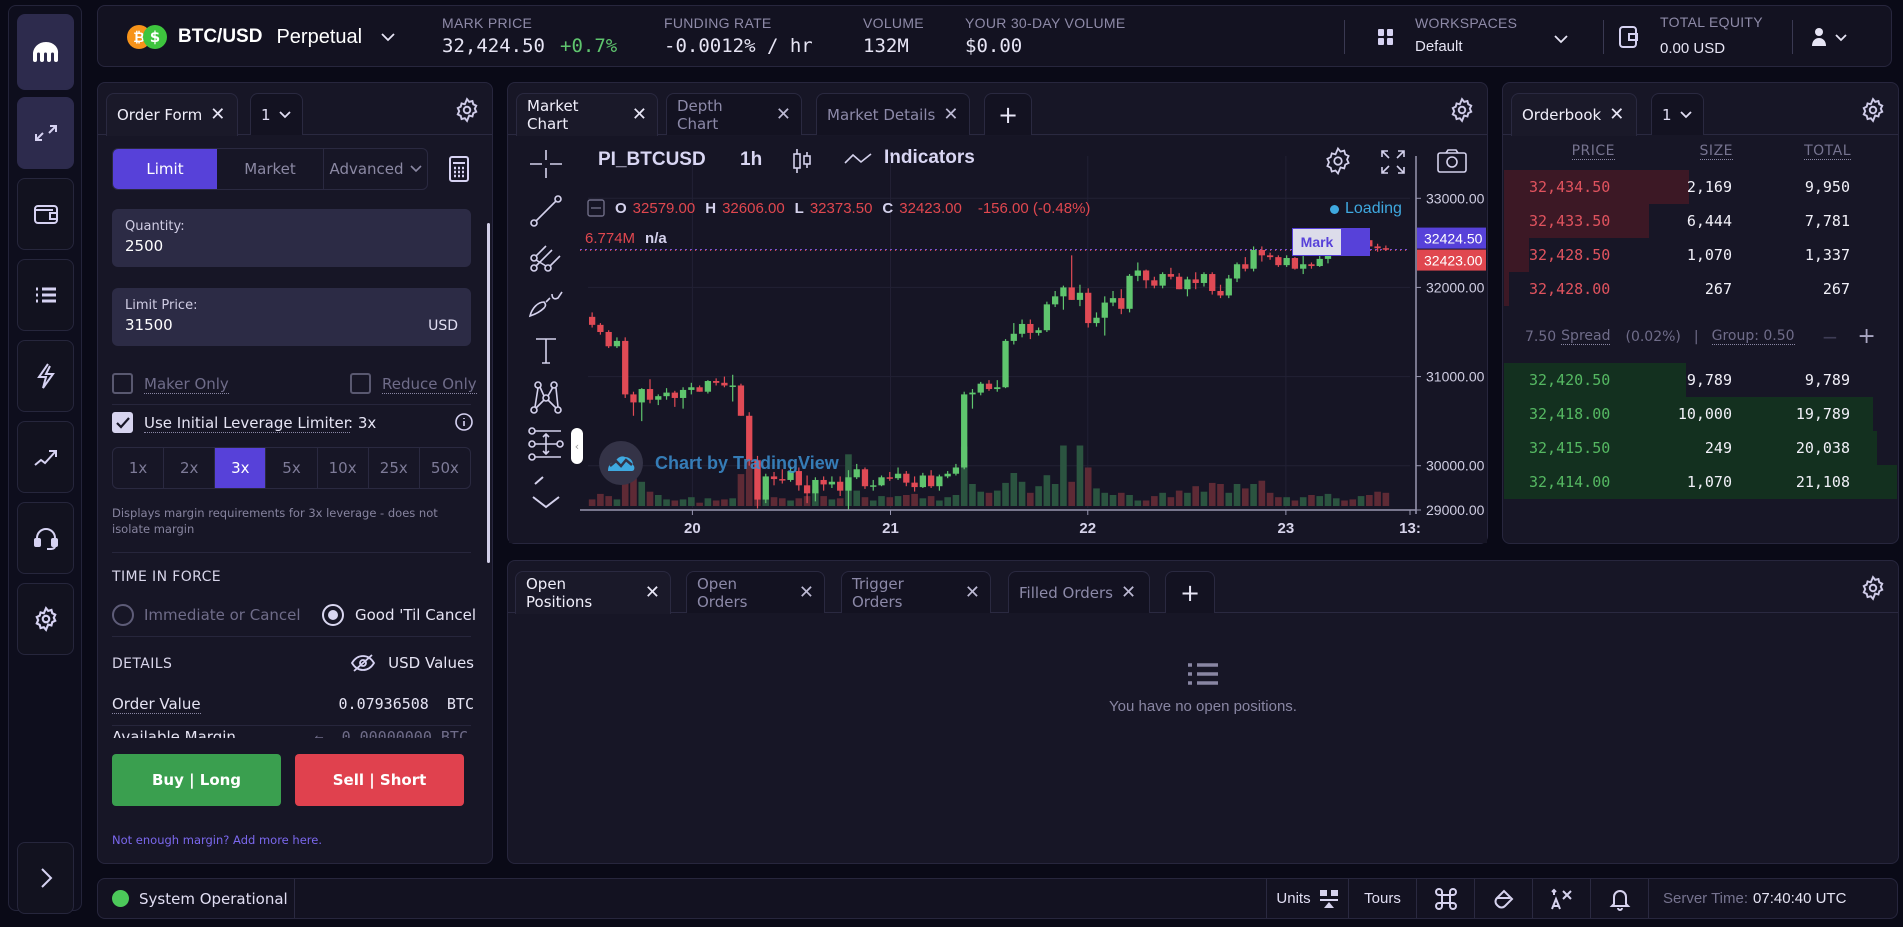 The image size is (1903, 927). Describe the element at coordinates (1700, 380) in the screenshot. I see `bid-row: 32,420.50 9,789 9,789` at that location.